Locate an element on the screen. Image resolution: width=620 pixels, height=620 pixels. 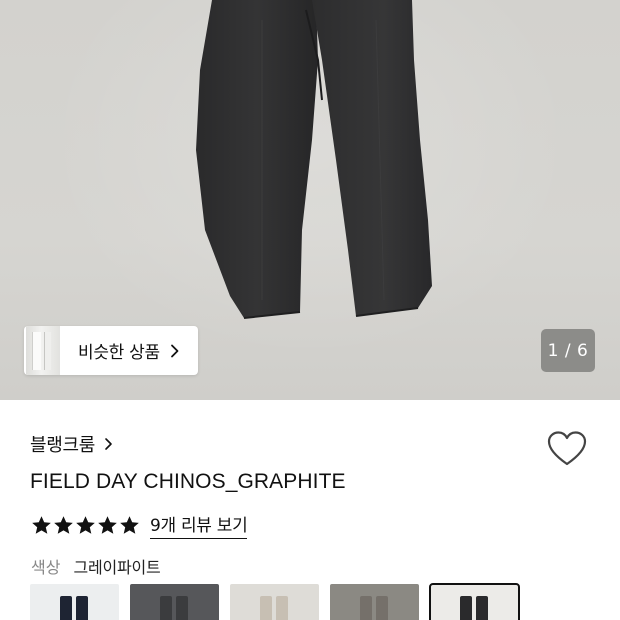
color-swatch-graphite is located at coordinates (474, 601).